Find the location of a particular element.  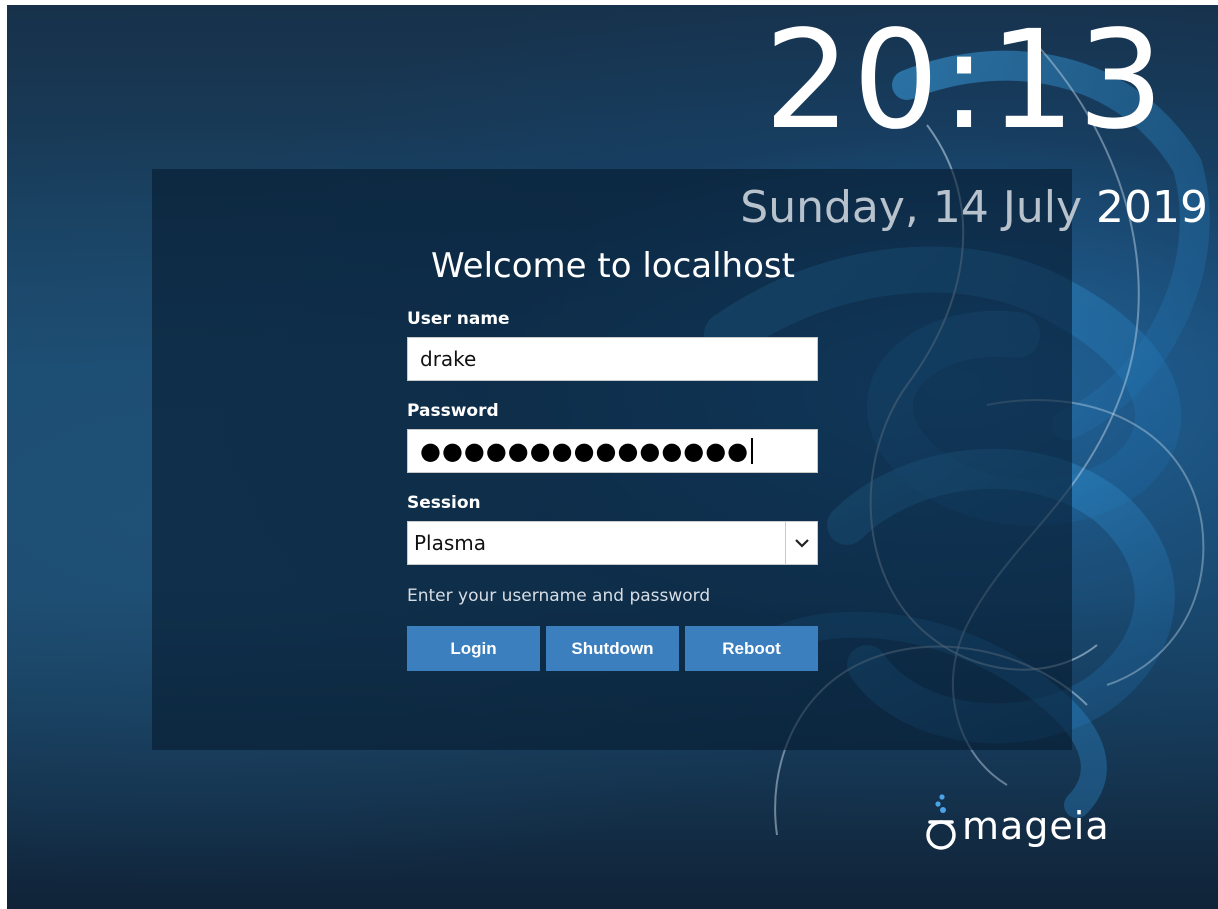

session-value: Plasma is located at coordinates (450, 543).